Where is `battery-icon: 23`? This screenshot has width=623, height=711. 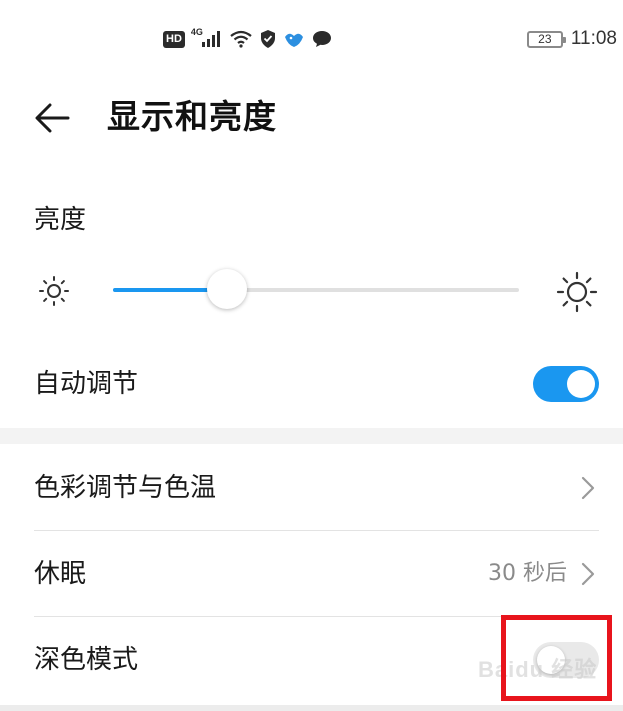
battery-icon: 23 is located at coordinates (546, 39).